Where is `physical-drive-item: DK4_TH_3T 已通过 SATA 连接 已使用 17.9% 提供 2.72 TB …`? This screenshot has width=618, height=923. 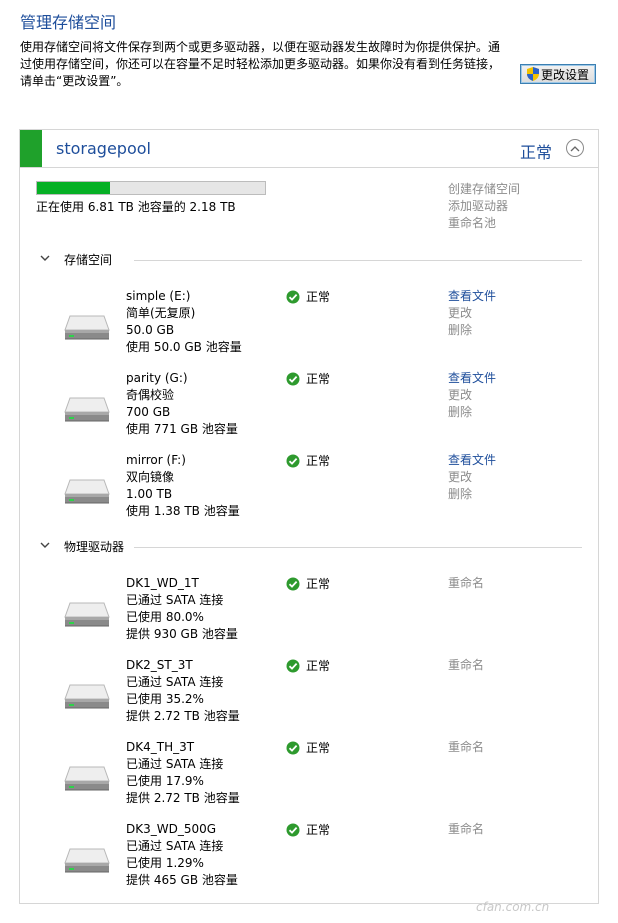
physical-drive-item: DK4_TH_3T 已通过 SATA 连接 已使用 17.9% 提供 2.72 TB … is located at coordinates (309, 779).